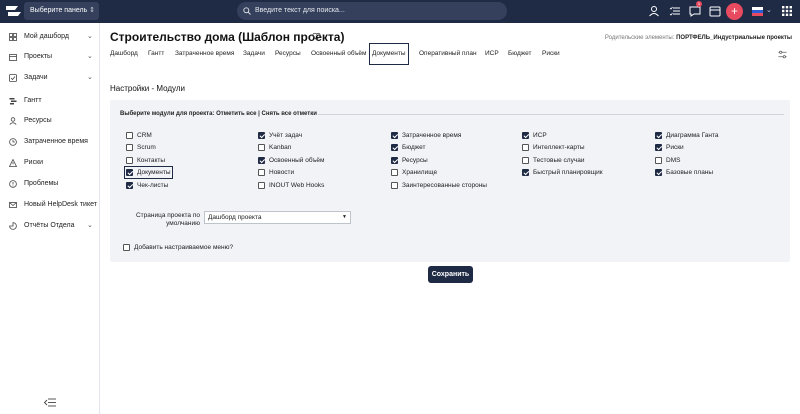 Image resolution: width=800 pixels, height=414 pixels. Describe the element at coordinates (60, 204) in the screenshot. I see `sidebar-item-label: Новый HelpDesk тикет` at that location.